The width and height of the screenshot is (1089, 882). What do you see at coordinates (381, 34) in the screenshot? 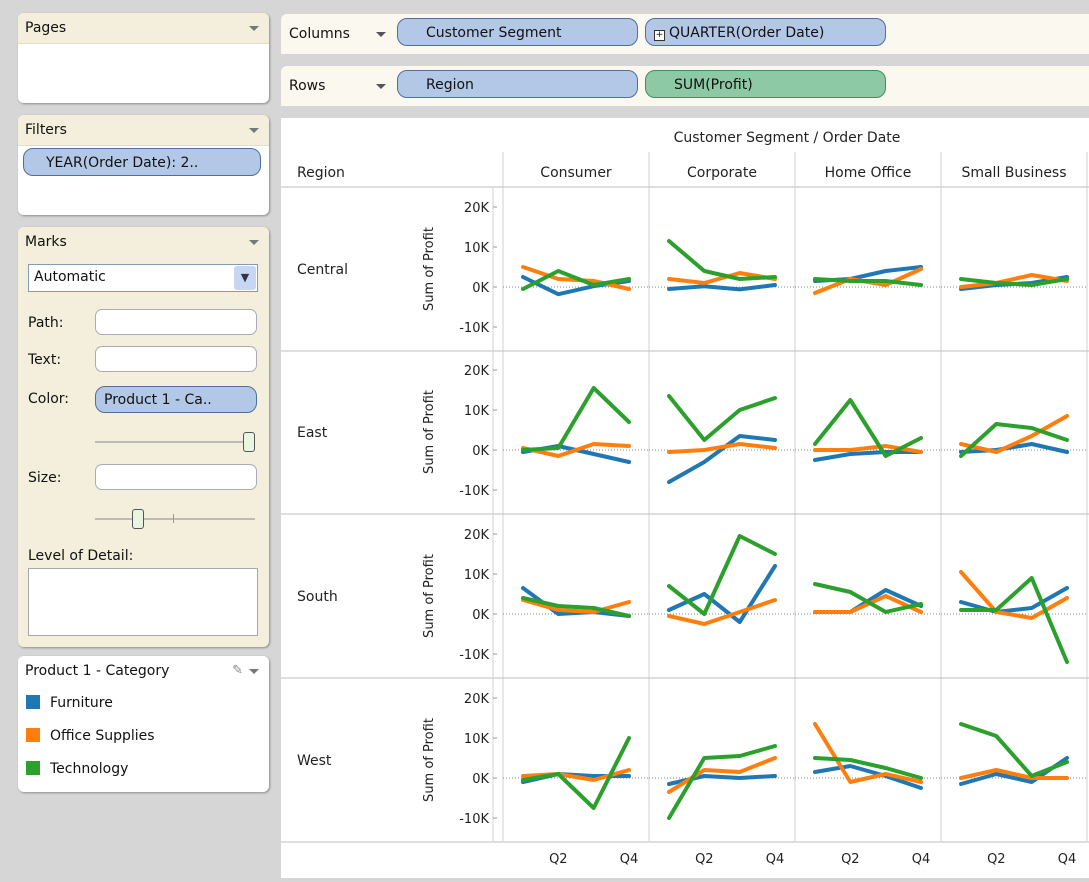
I see `columns-shelf-arrow-icon` at bounding box center [381, 34].